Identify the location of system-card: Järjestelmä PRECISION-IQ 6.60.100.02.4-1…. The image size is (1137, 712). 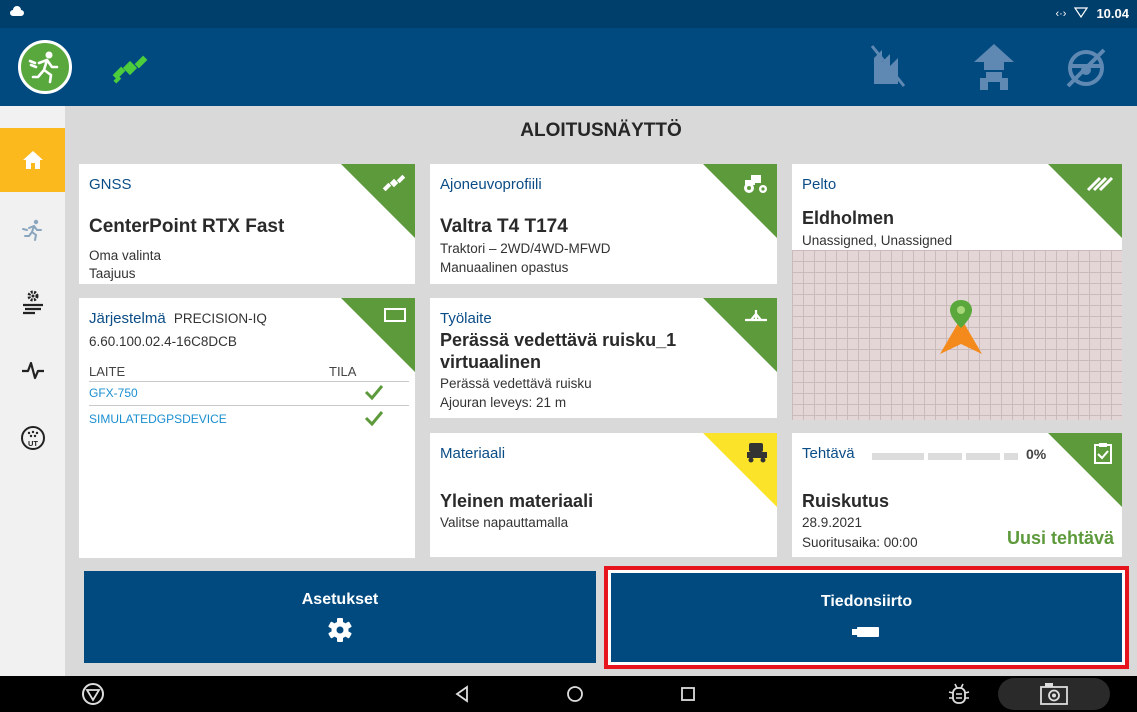
(247, 428).